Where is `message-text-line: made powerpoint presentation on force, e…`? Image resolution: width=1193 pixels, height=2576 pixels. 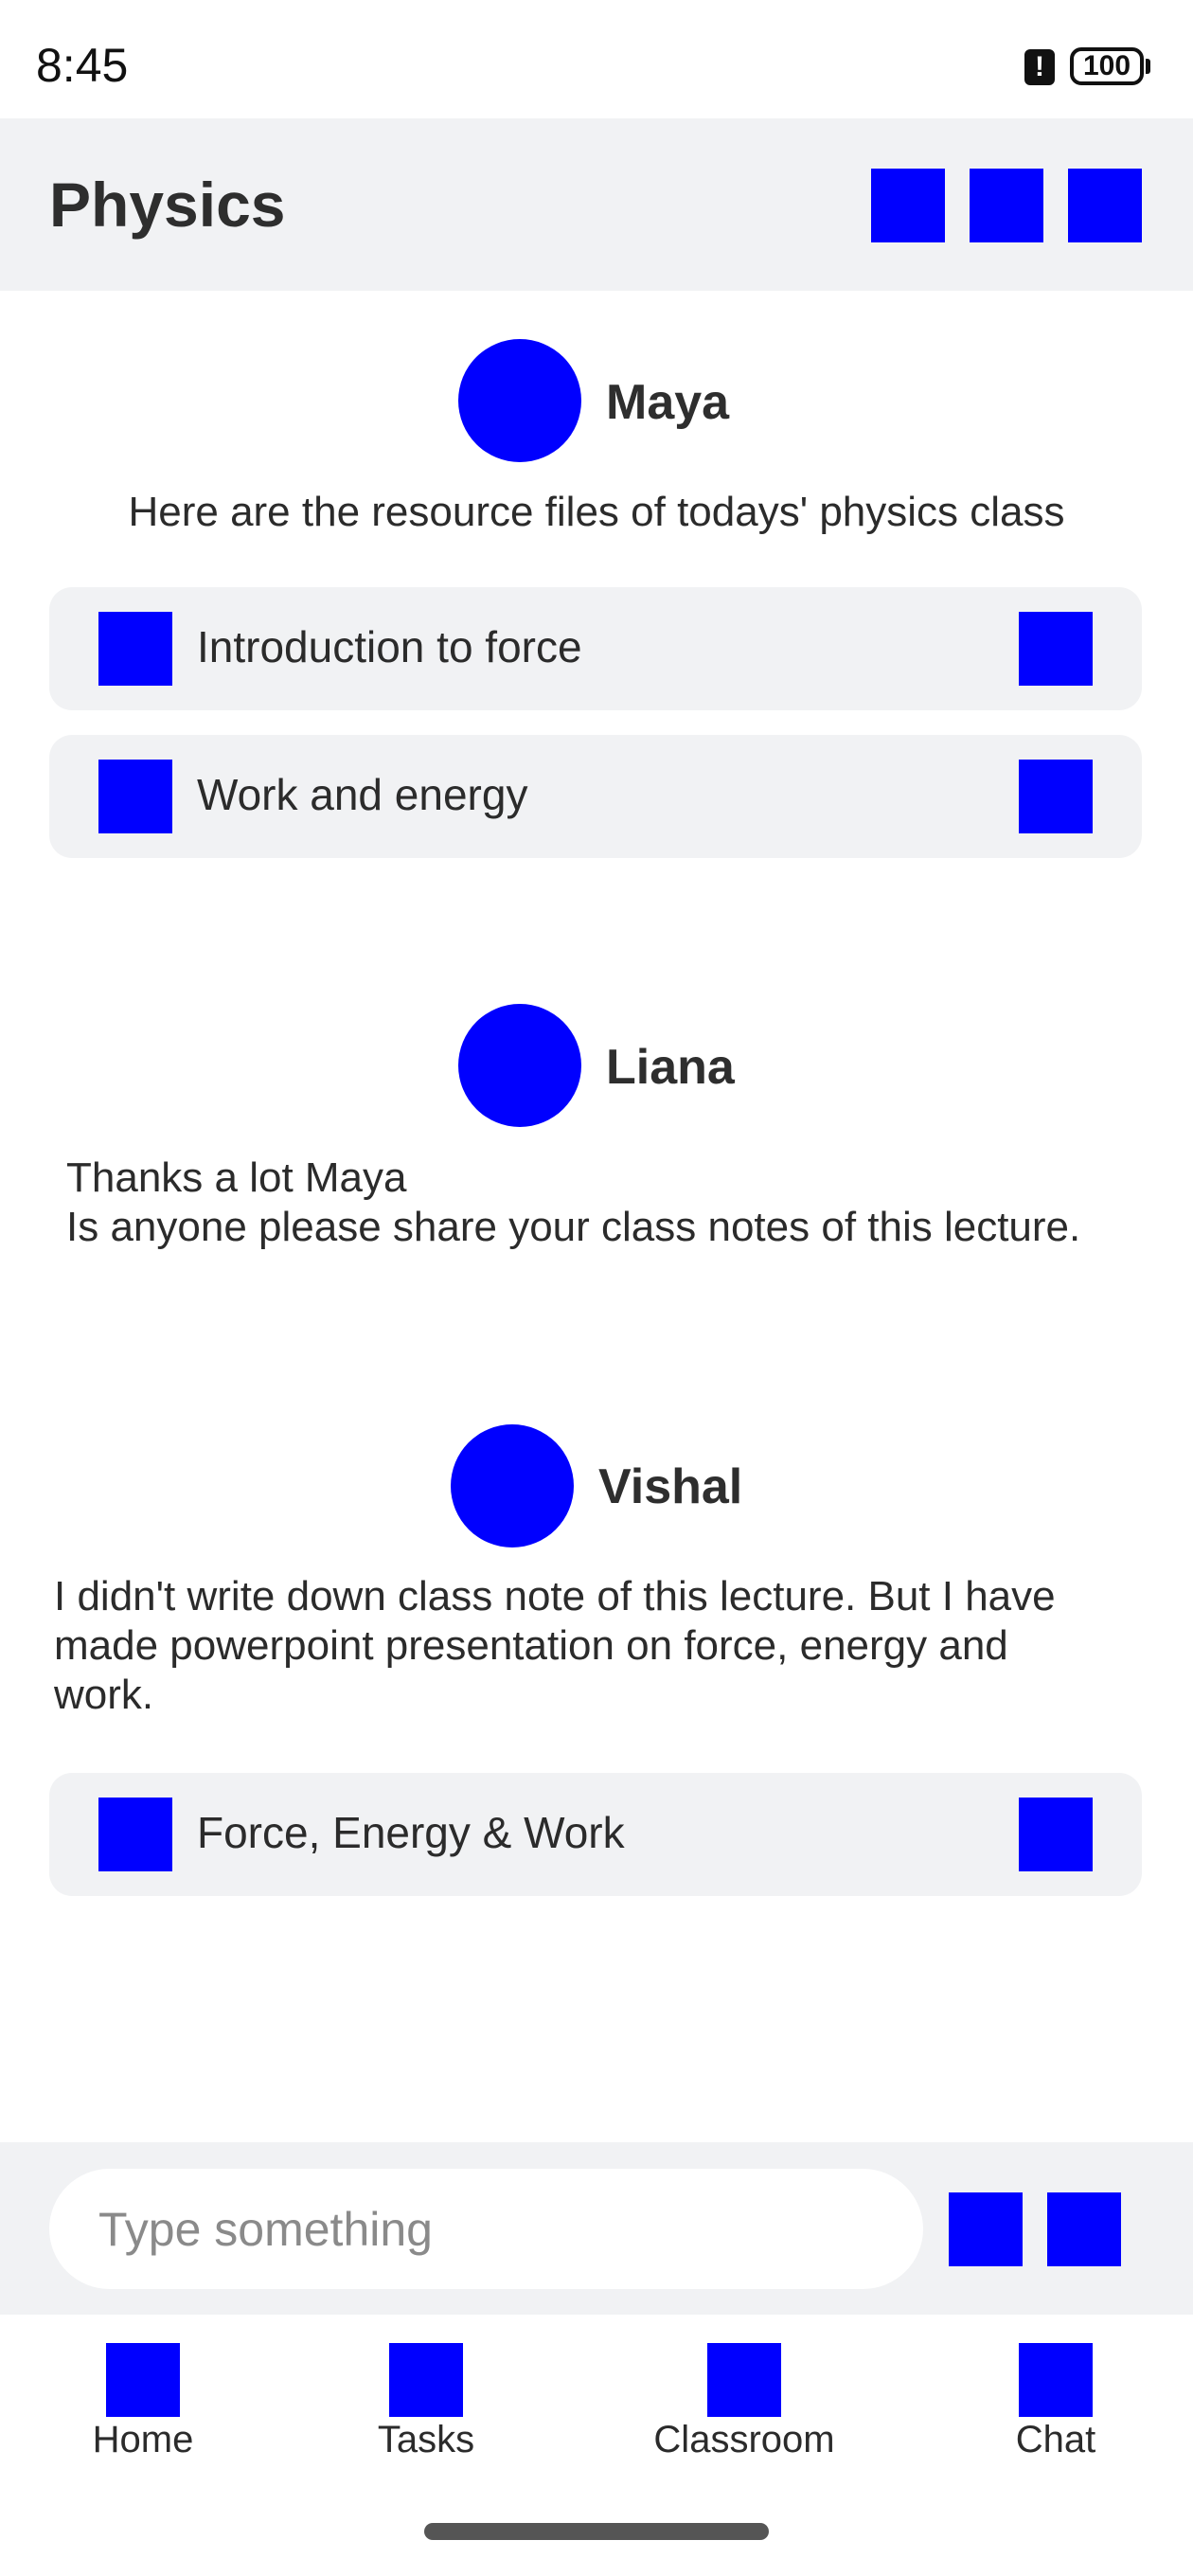 message-text-line: made powerpoint presentation on force, e… is located at coordinates (531, 1645).